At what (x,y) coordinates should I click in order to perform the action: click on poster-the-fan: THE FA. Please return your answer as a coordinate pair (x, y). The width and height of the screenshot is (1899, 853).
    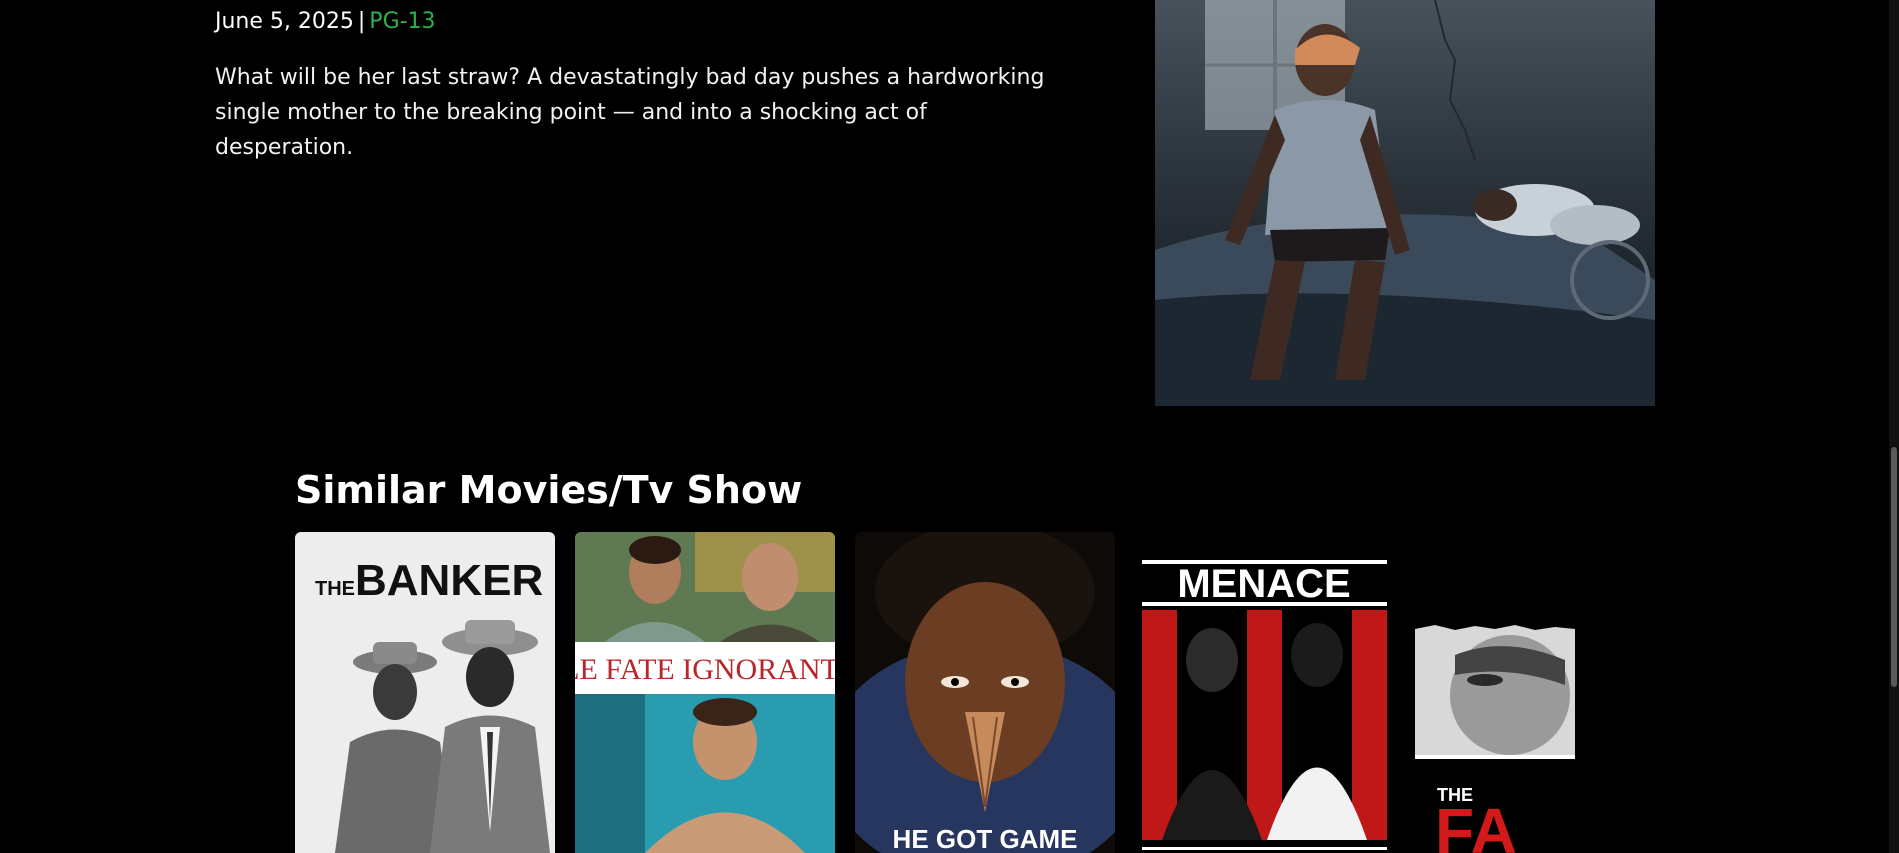
    Looking at the image, I should click on (1495, 739).